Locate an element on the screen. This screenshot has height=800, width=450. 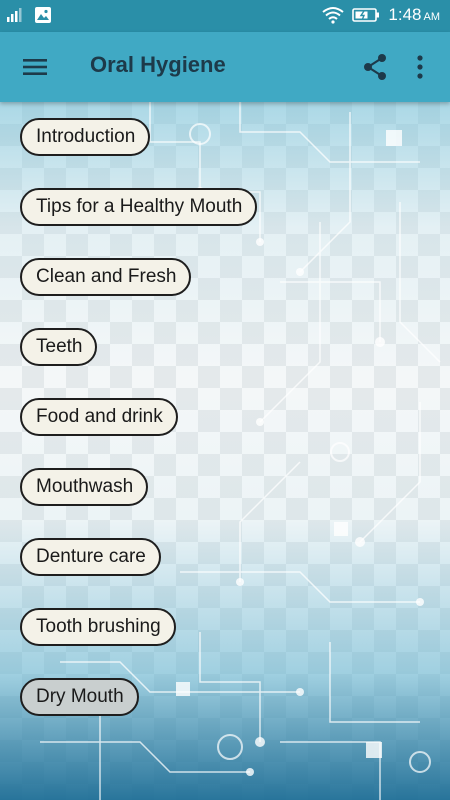
topic-item-food-and-drink: Food and drink is located at coordinates (99, 417).